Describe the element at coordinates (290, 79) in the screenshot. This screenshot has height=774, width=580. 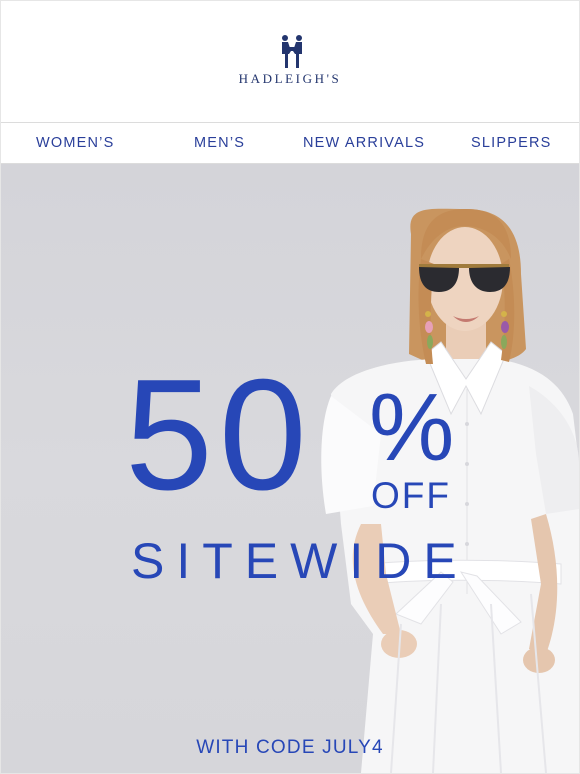
I see `brand-wordmark: HADLEIGH'S` at that location.